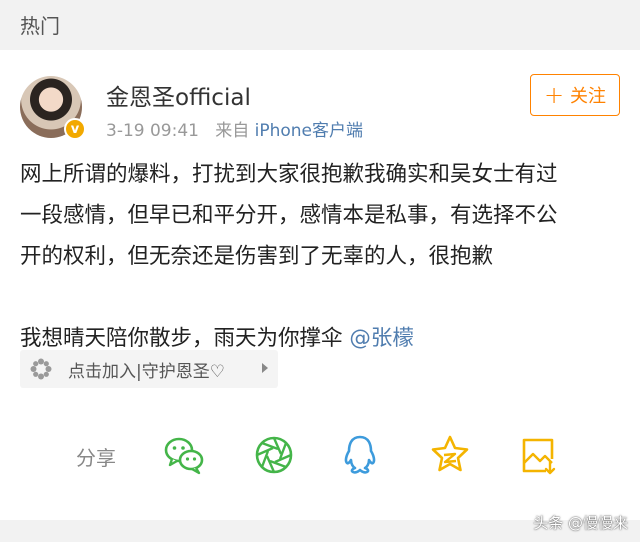 The image size is (640, 542). What do you see at coordinates (184, 455) in the screenshot?
I see `wechat-icon` at bounding box center [184, 455].